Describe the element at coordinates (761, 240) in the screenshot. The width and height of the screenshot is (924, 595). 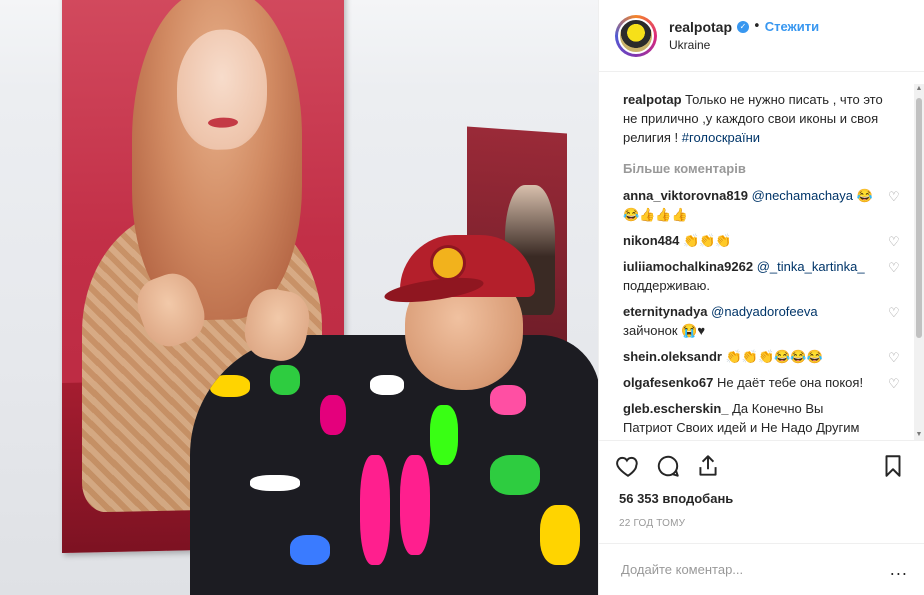
I see `comment-item: nikon484 👏👏👏 ♡` at that location.